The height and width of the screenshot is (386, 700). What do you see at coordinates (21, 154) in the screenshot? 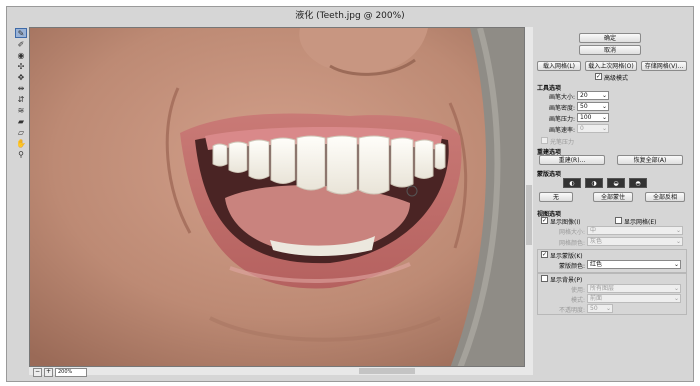
I see `zoom-icon: ⚲` at bounding box center [21, 154].